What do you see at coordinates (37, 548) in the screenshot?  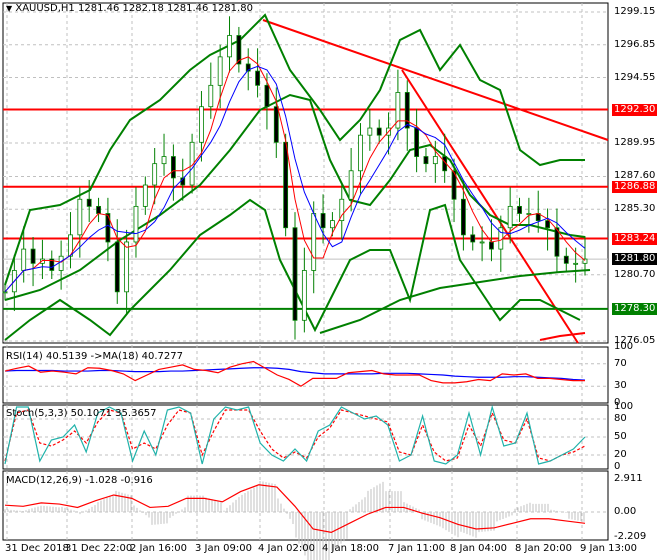 I see `time-label: 31 Dec 2018` at bounding box center [37, 548].